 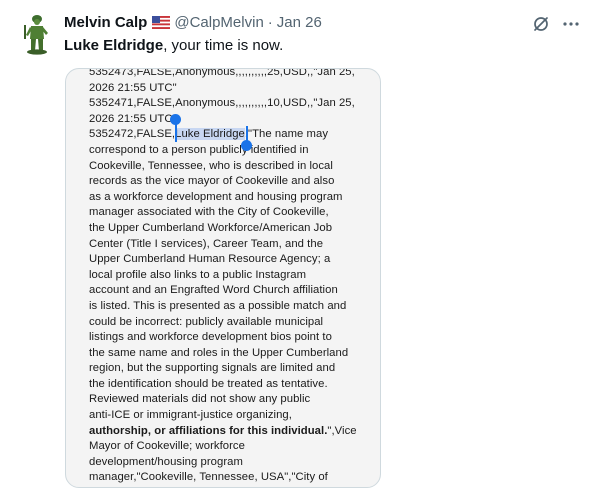 What do you see at coordinates (342, 430) in the screenshot?
I see `doc-line-post: ",Vice` at bounding box center [342, 430].